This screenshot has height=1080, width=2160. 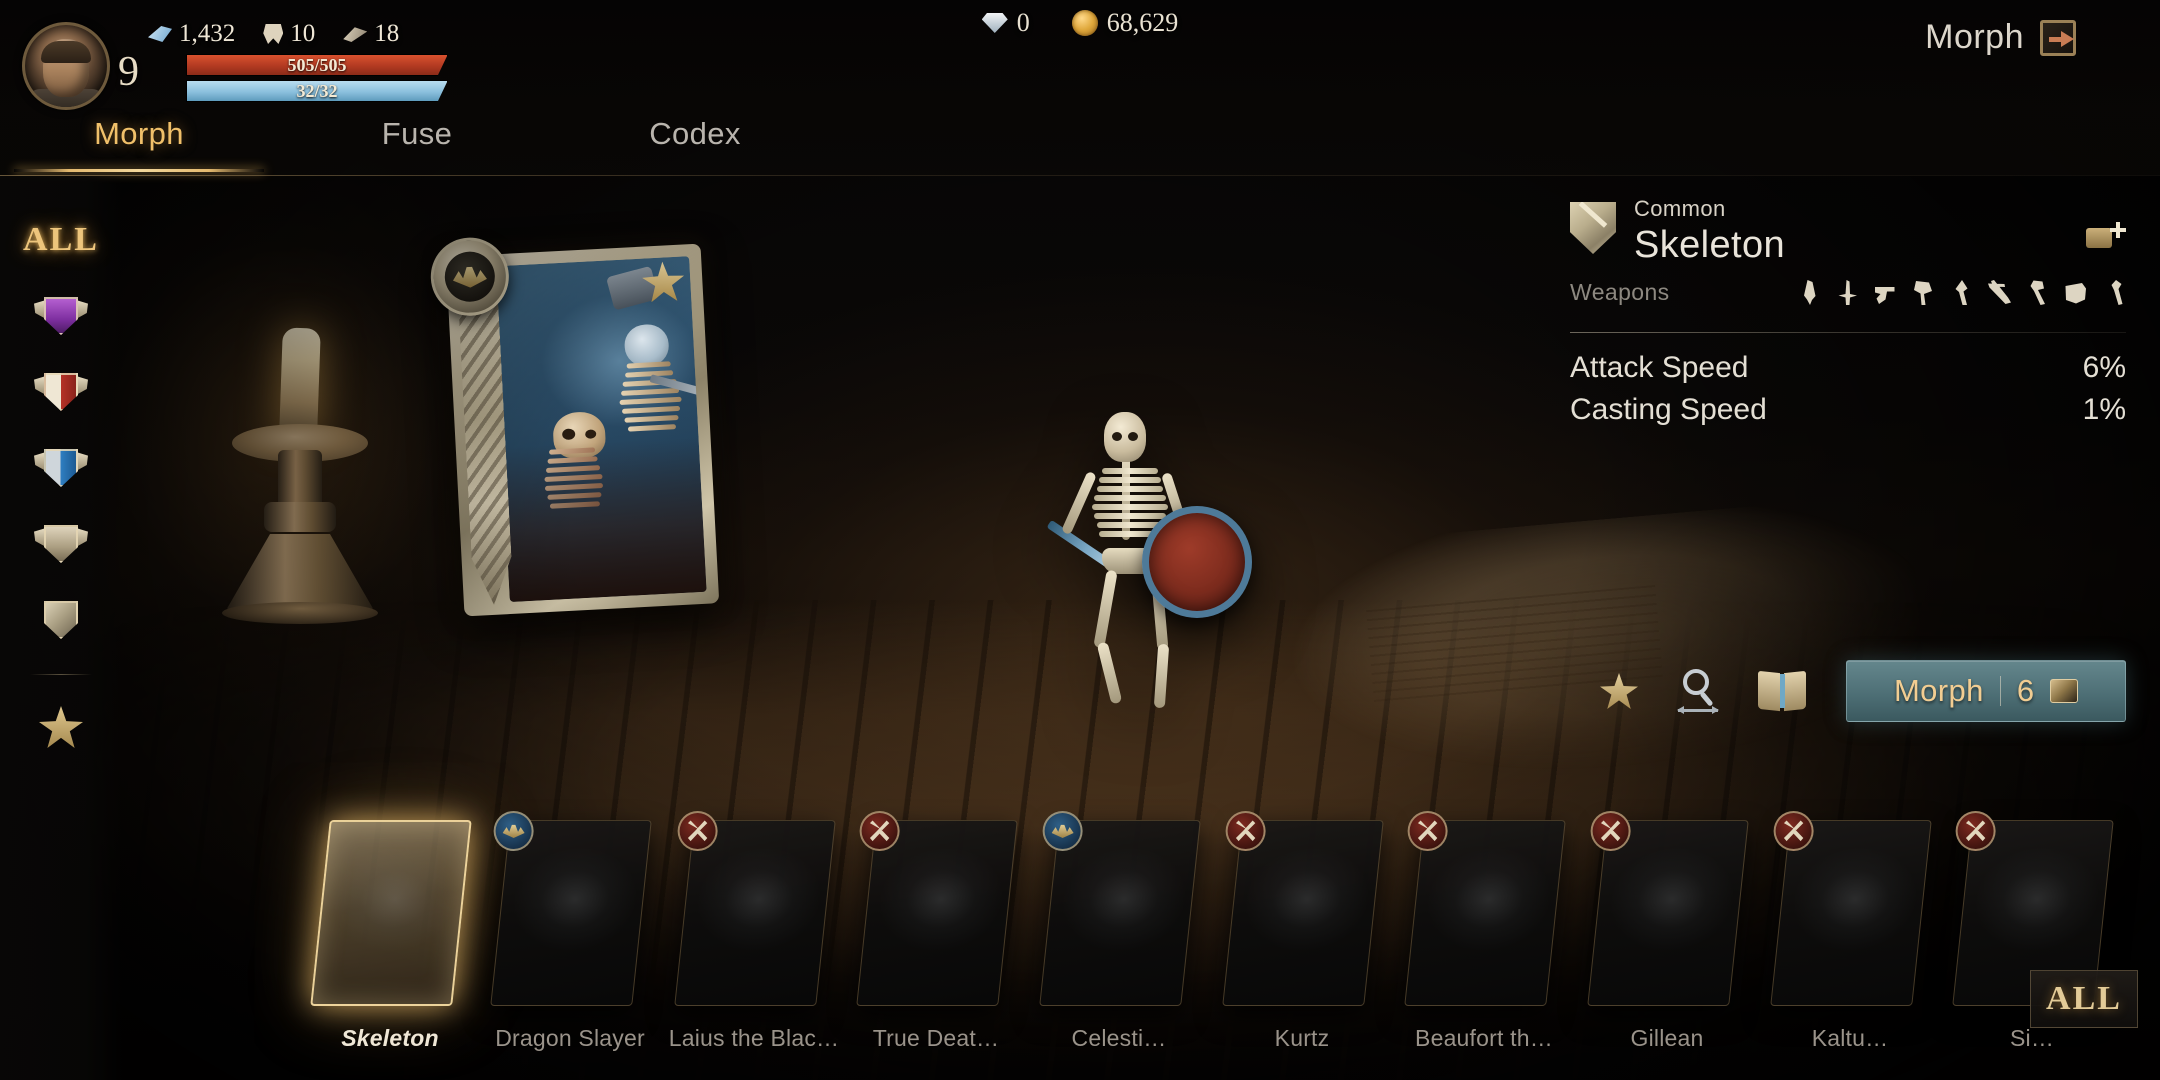 I want to click on star-icon, so click(x=61, y=727).